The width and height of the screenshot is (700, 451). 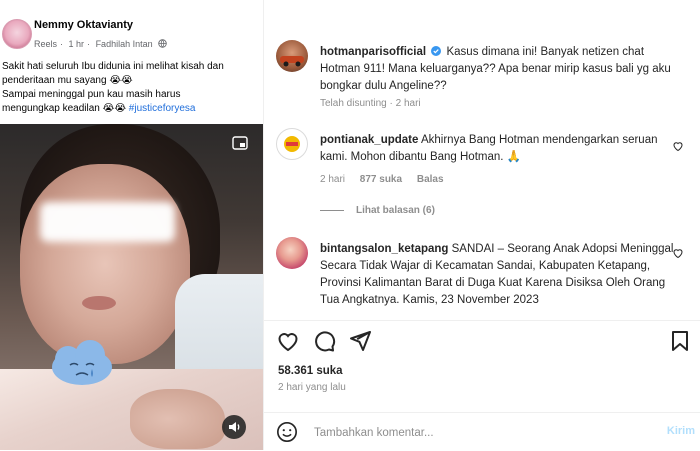 What do you see at coordinates (370, 103) in the screenshot?
I see `caption-meta: Telah disunting · 2 hari` at bounding box center [370, 103].